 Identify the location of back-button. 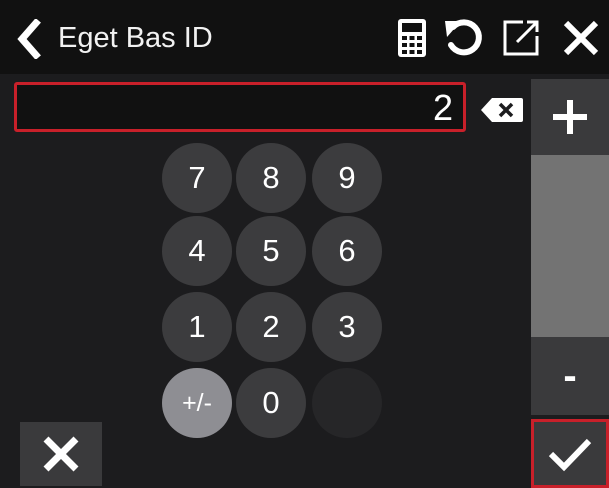
(28, 39).